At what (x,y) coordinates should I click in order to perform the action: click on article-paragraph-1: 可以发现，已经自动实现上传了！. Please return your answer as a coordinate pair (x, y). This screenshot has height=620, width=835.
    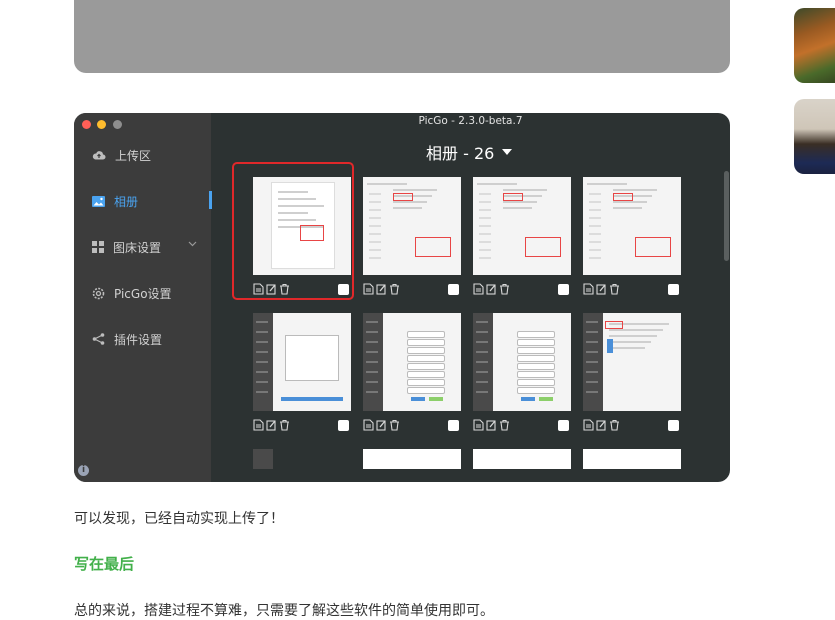
    Looking at the image, I should click on (179, 519).